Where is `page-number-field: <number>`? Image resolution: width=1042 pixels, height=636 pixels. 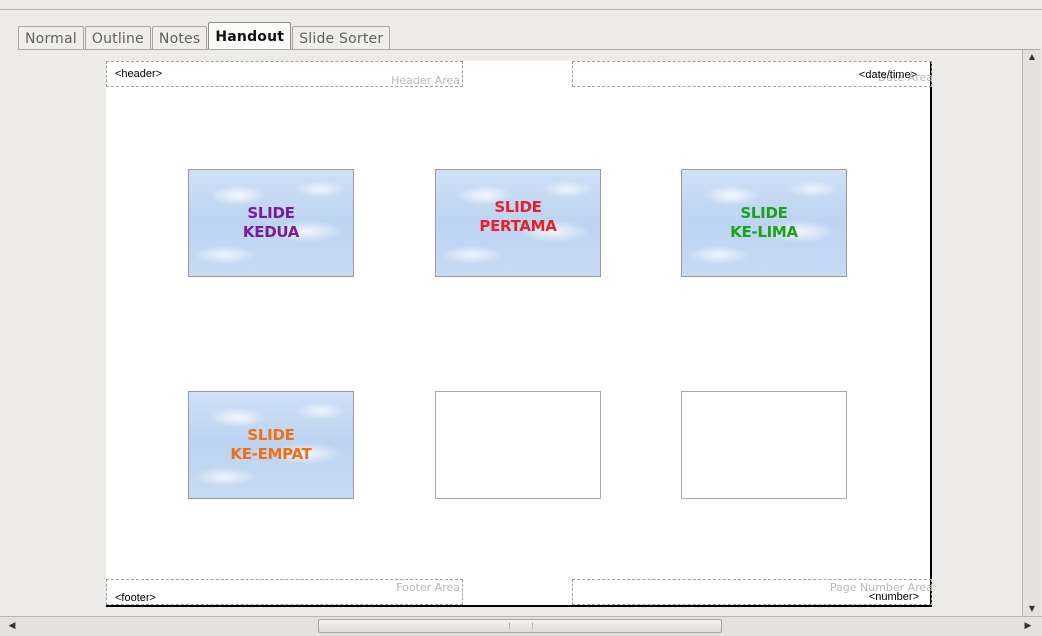 page-number-field: <number> is located at coordinates (893, 597).